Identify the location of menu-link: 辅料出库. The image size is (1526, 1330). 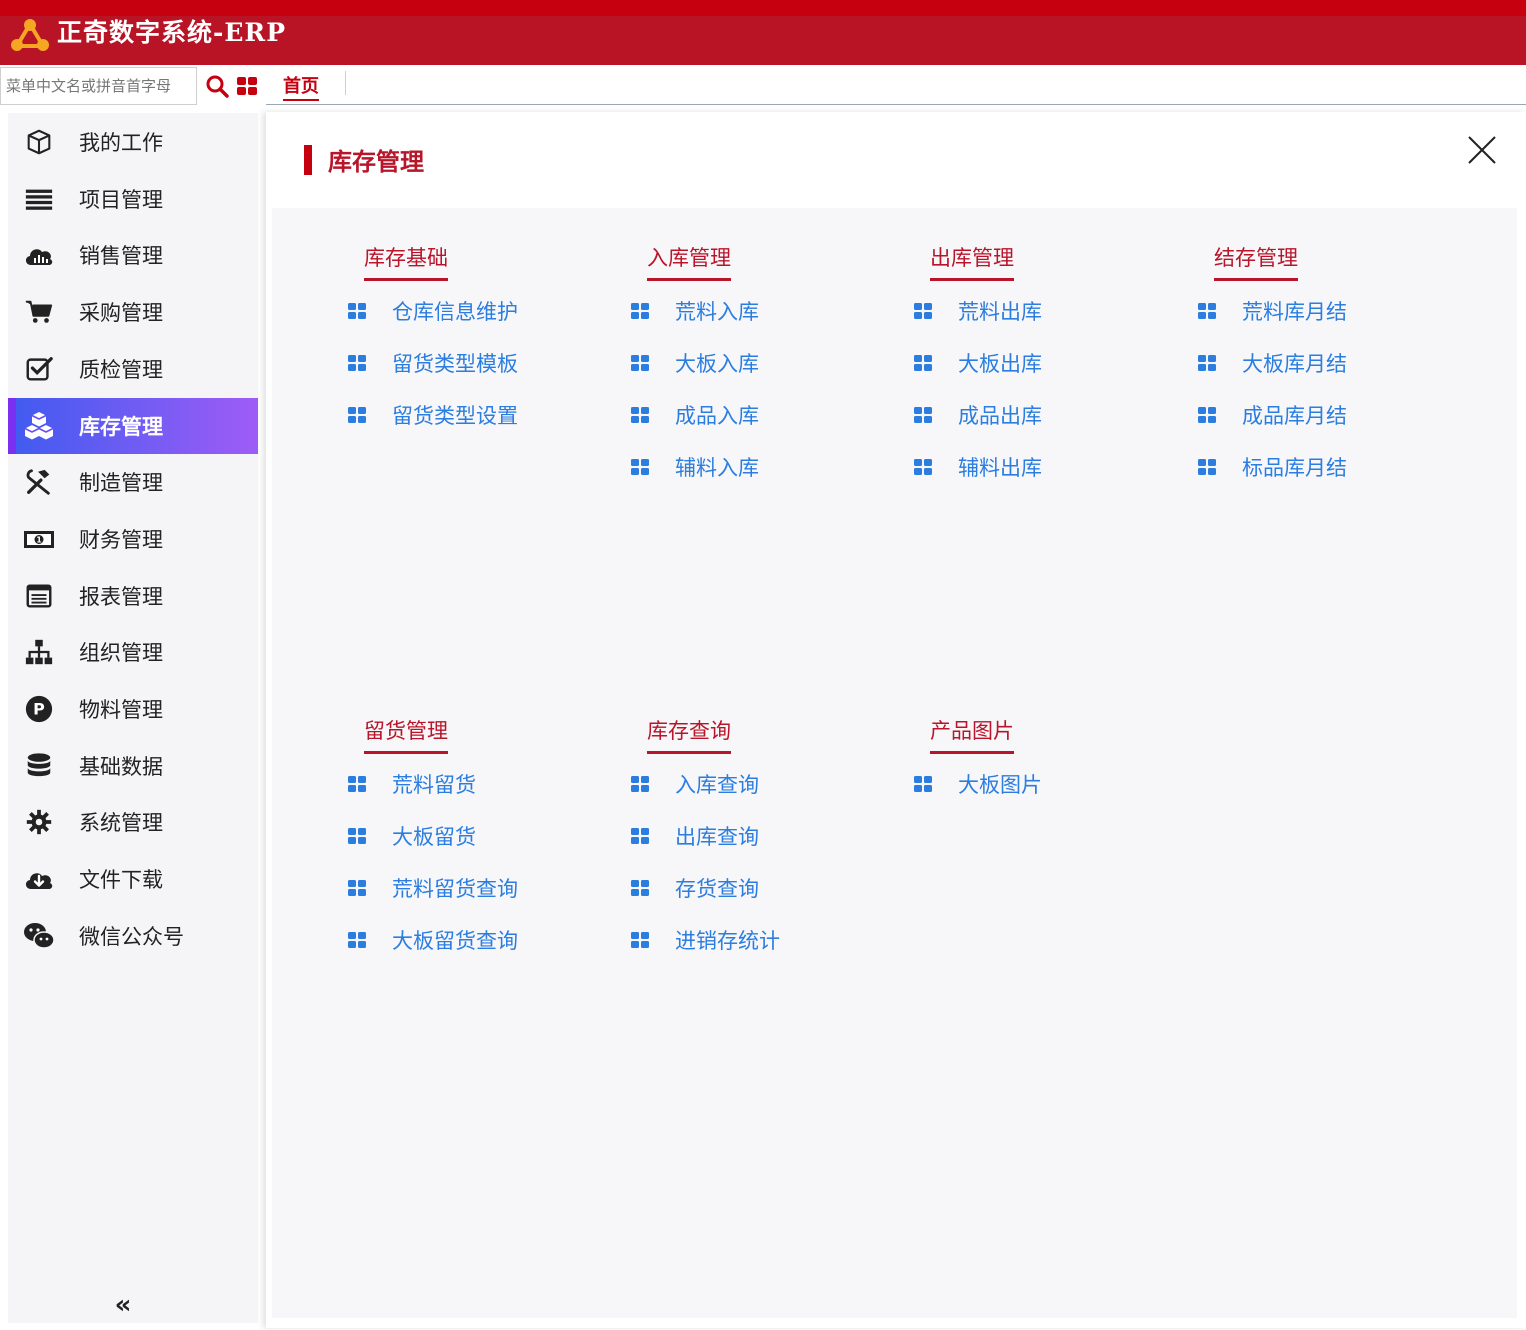
(978, 467).